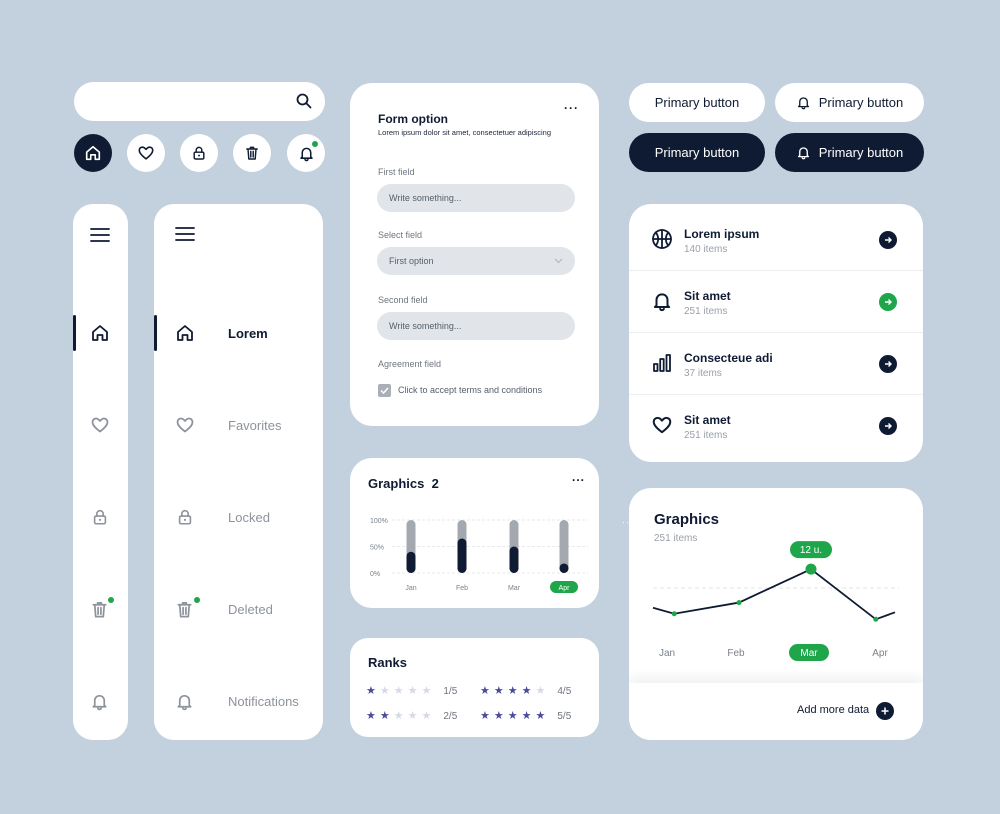 Image resolution: width=1000 pixels, height=814 pixels. I want to click on plus-icon, so click(885, 711).